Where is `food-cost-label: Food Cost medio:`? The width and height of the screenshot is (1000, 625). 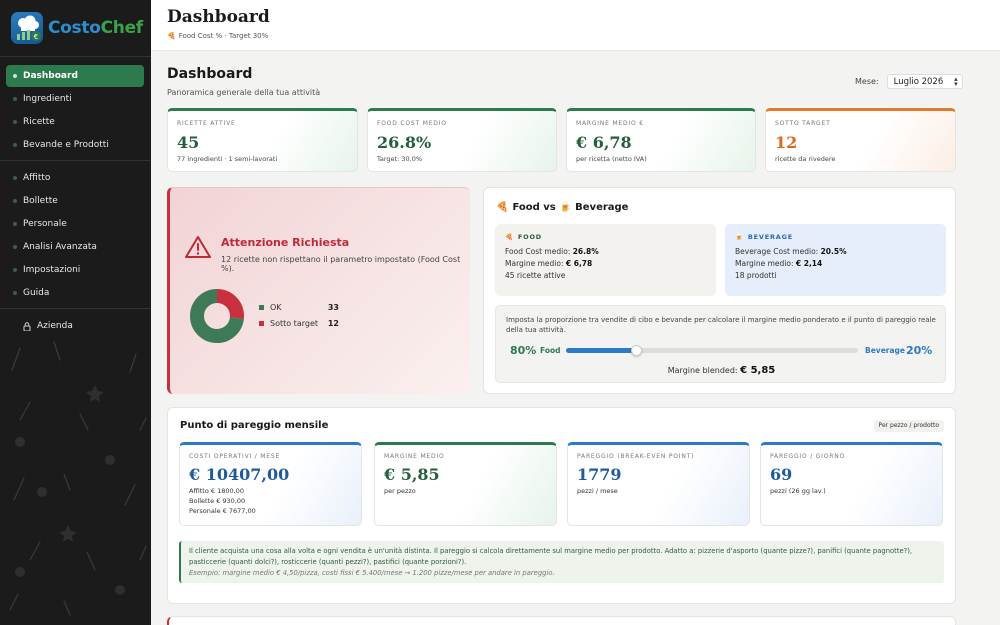
food-cost-label: Food Cost medio: is located at coordinates (538, 251).